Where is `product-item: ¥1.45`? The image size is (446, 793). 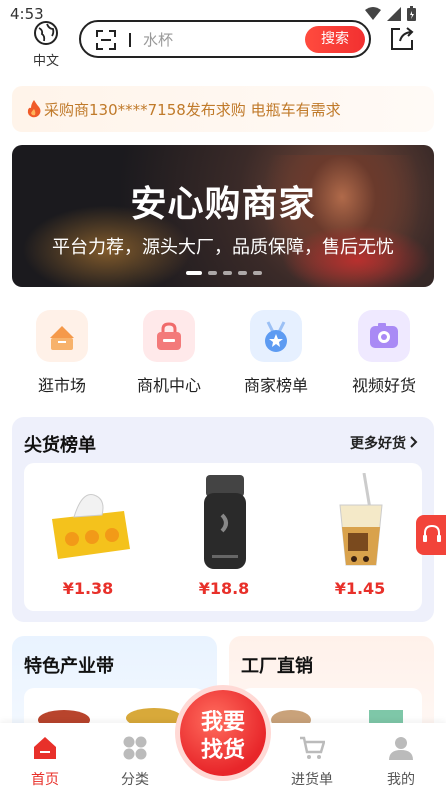 product-item: ¥1.45 is located at coordinates (360, 535).